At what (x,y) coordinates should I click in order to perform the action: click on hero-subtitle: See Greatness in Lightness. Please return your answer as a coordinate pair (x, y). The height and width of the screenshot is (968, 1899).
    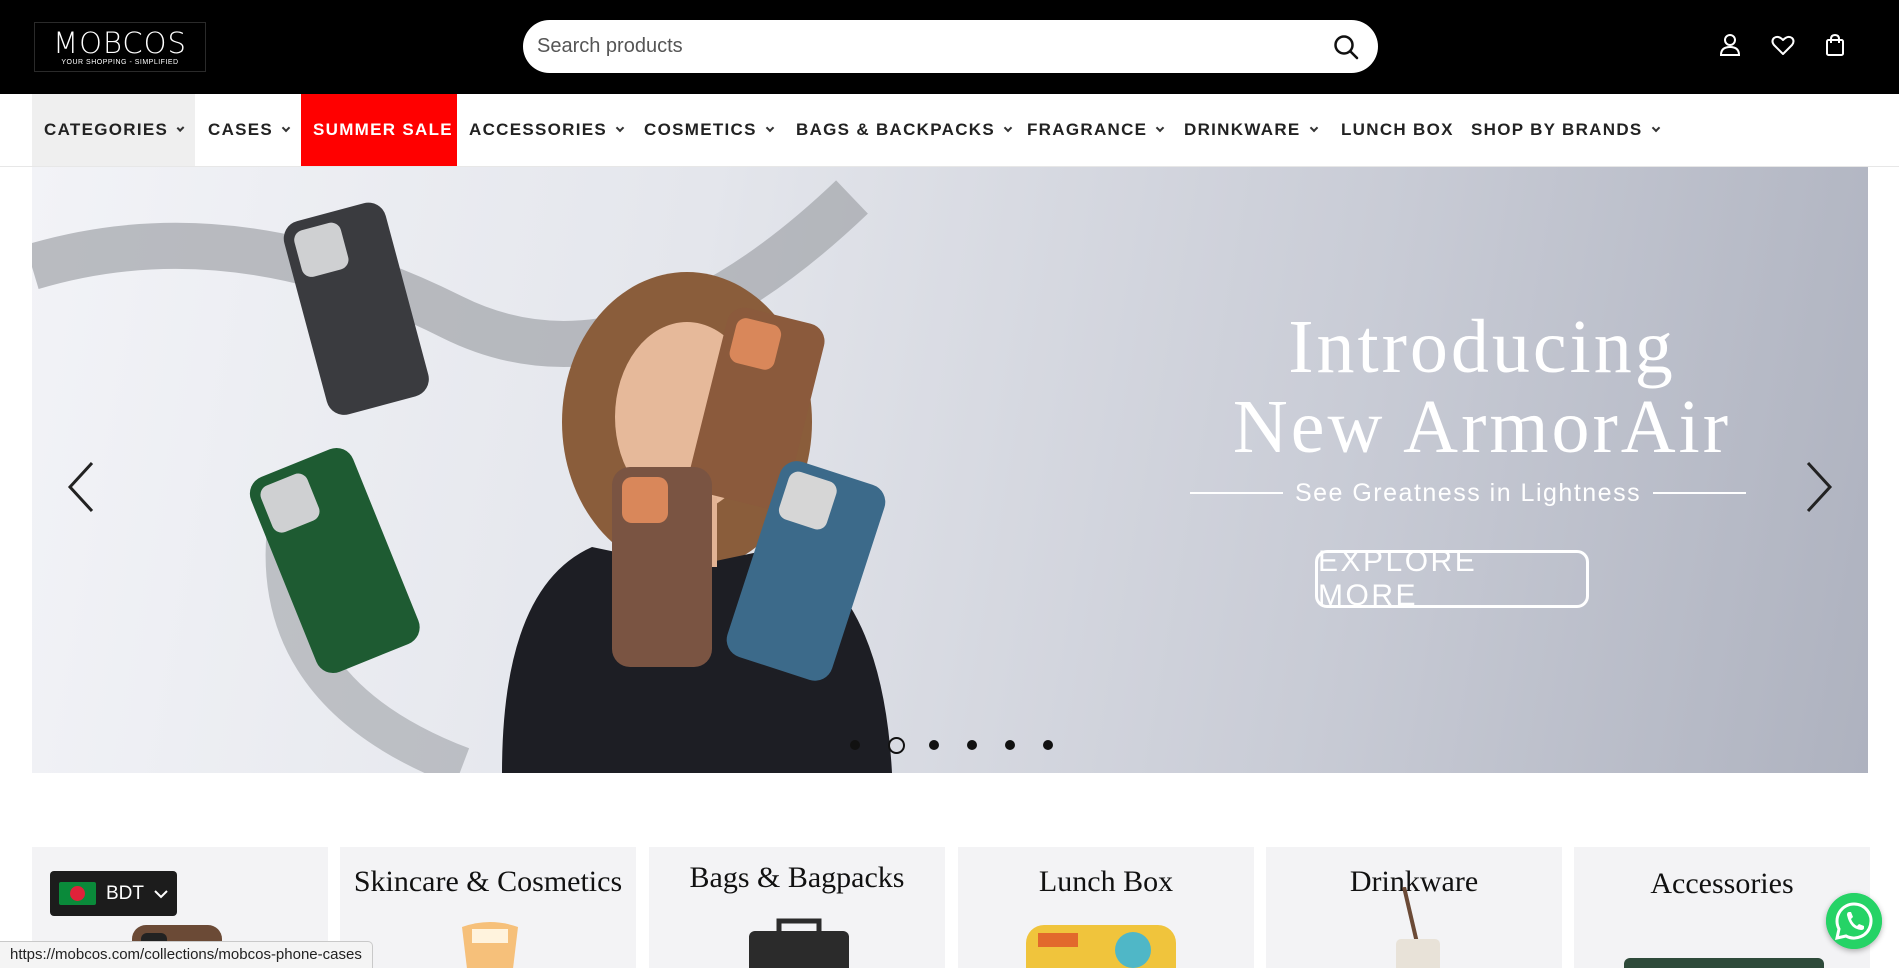
    Looking at the image, I should click on (1468, 492).